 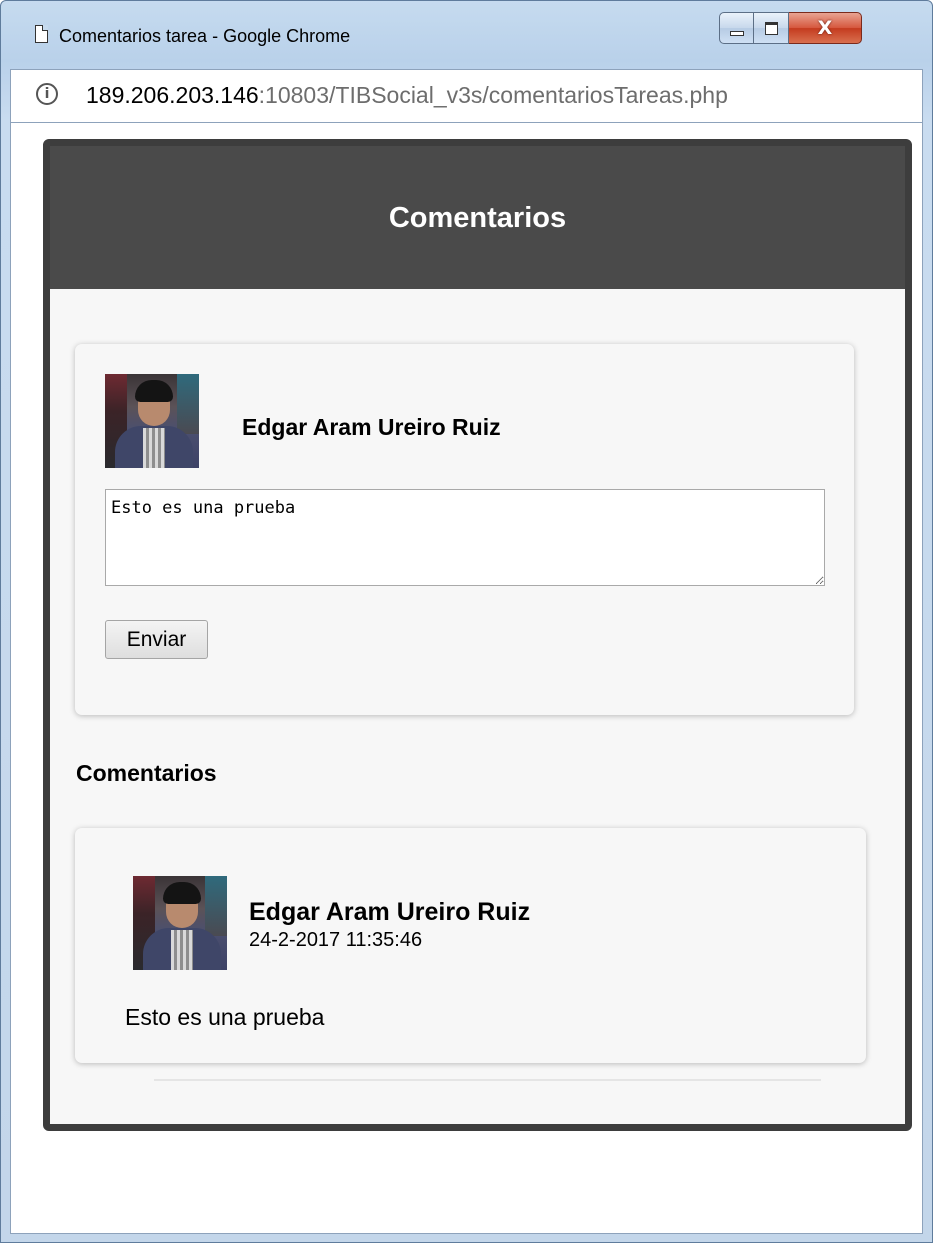 I want to click on title-bar: Comentarios tarea - Google Chrome X, so click(x=466, y=26).